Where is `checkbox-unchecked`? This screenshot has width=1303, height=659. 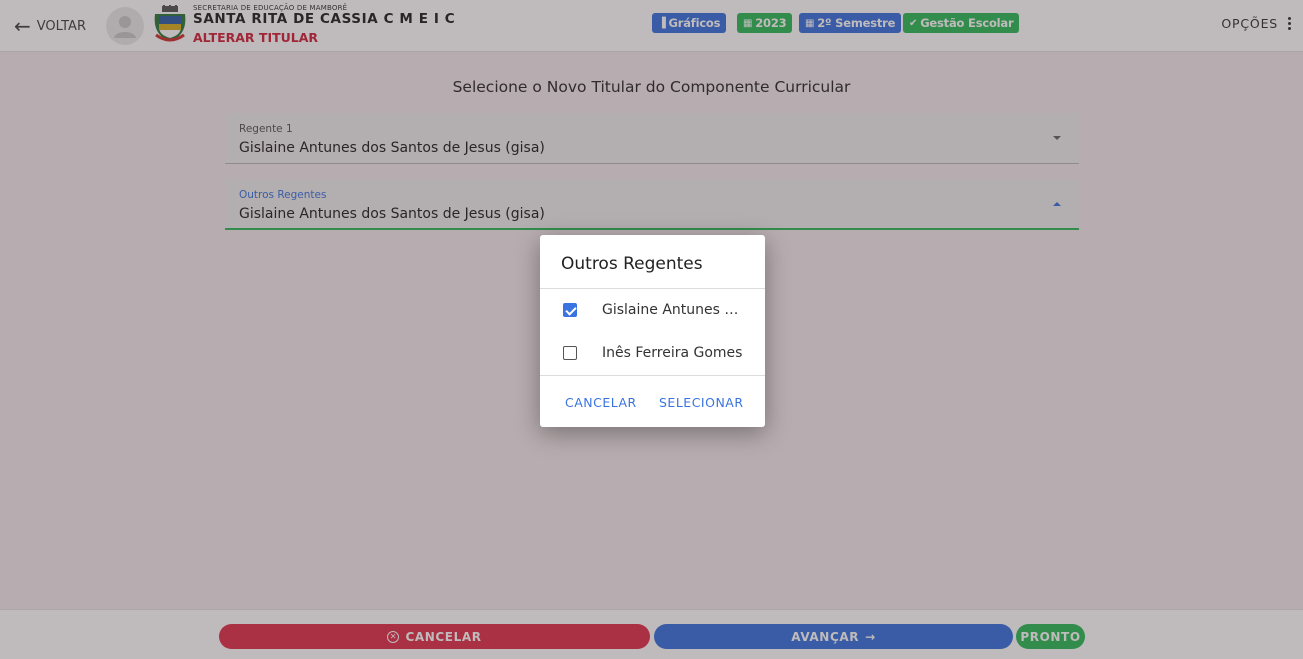
checkbox-unchecked is located at coordinates (570, 353).